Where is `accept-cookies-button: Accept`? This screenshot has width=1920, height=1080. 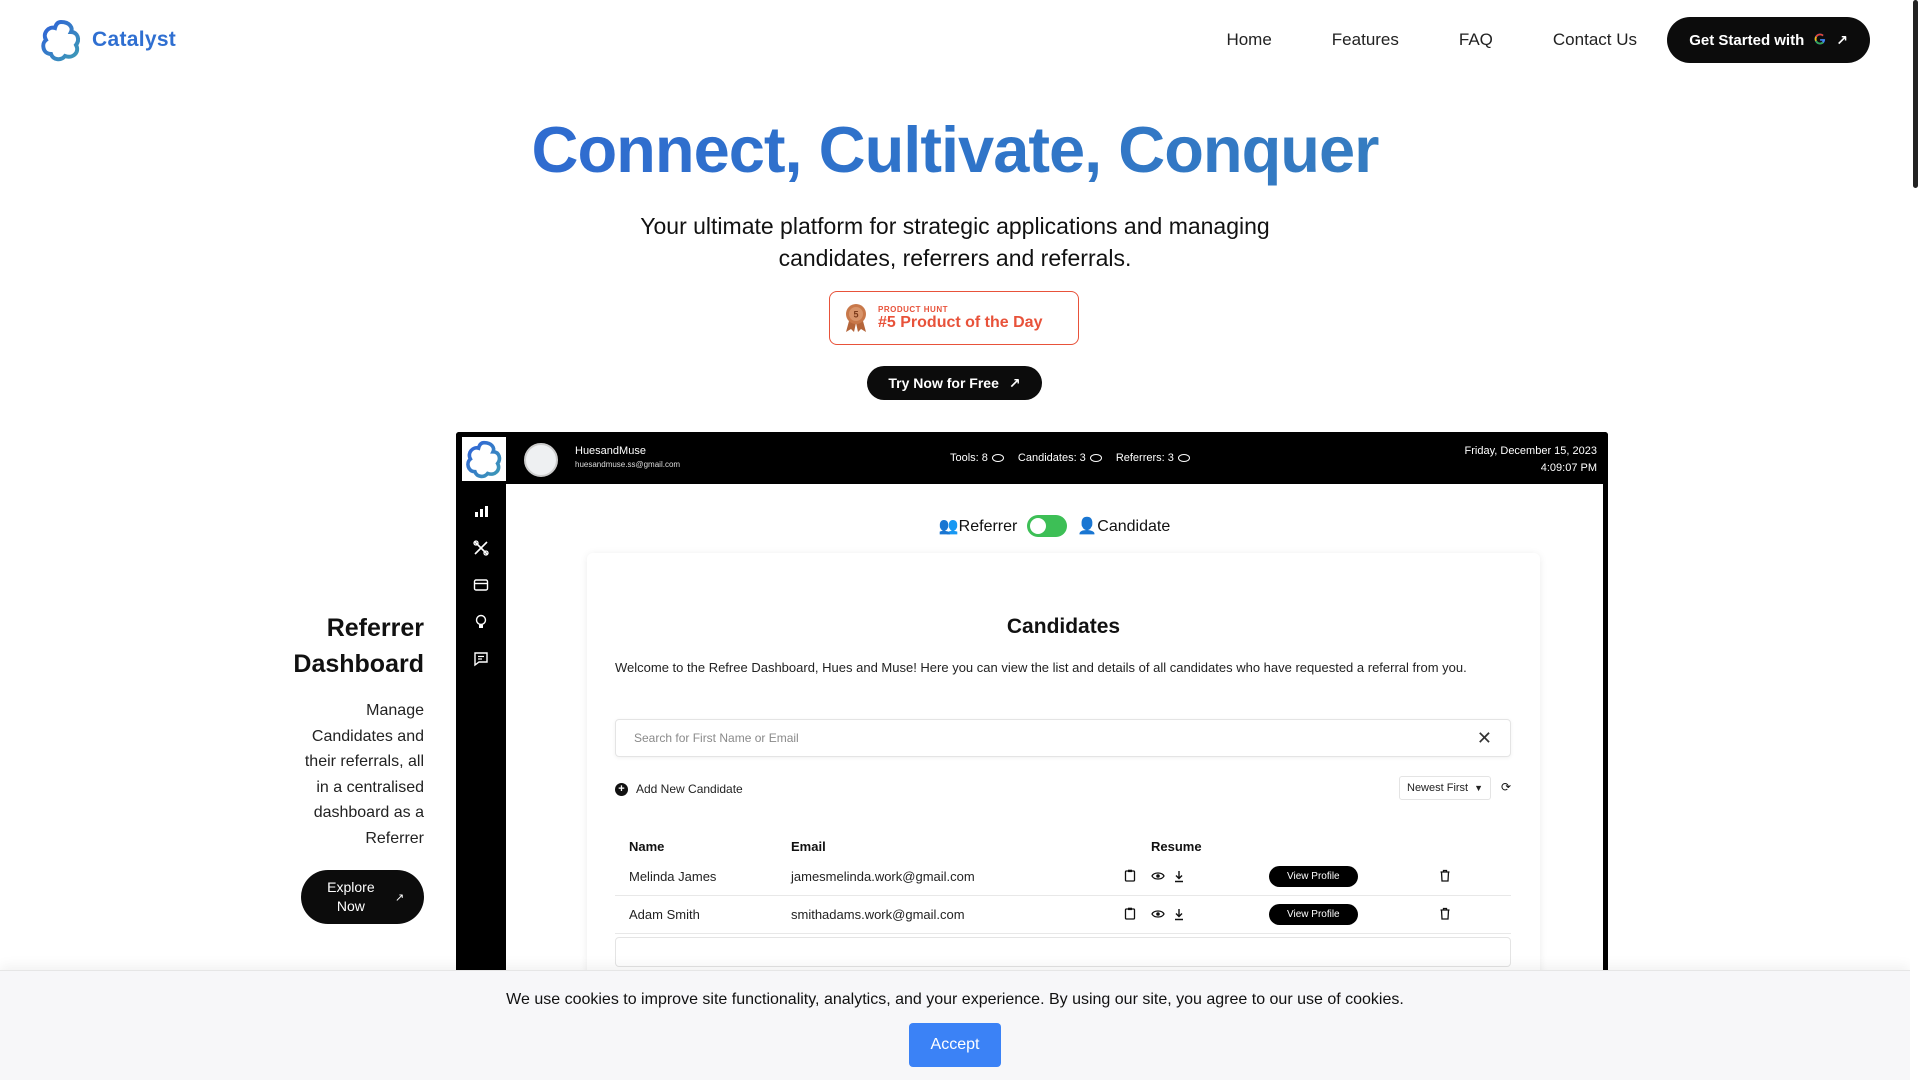
accept-cookies-button: Accept is located at coordinates (955, 1045).